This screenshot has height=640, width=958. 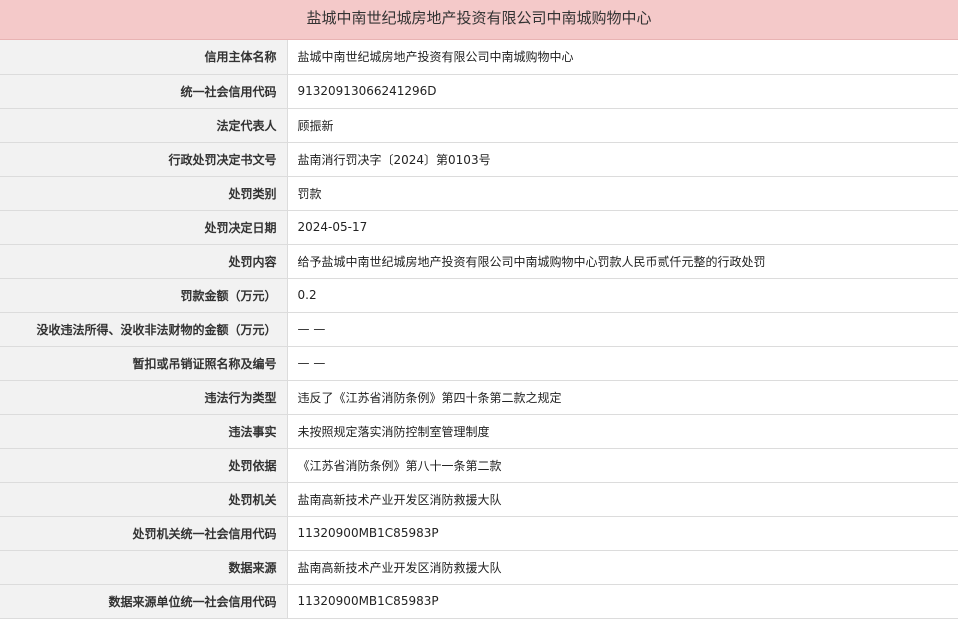 I want to click on table-row: 处罚决定日期 2024-05-17, so click(x=479, y=227).